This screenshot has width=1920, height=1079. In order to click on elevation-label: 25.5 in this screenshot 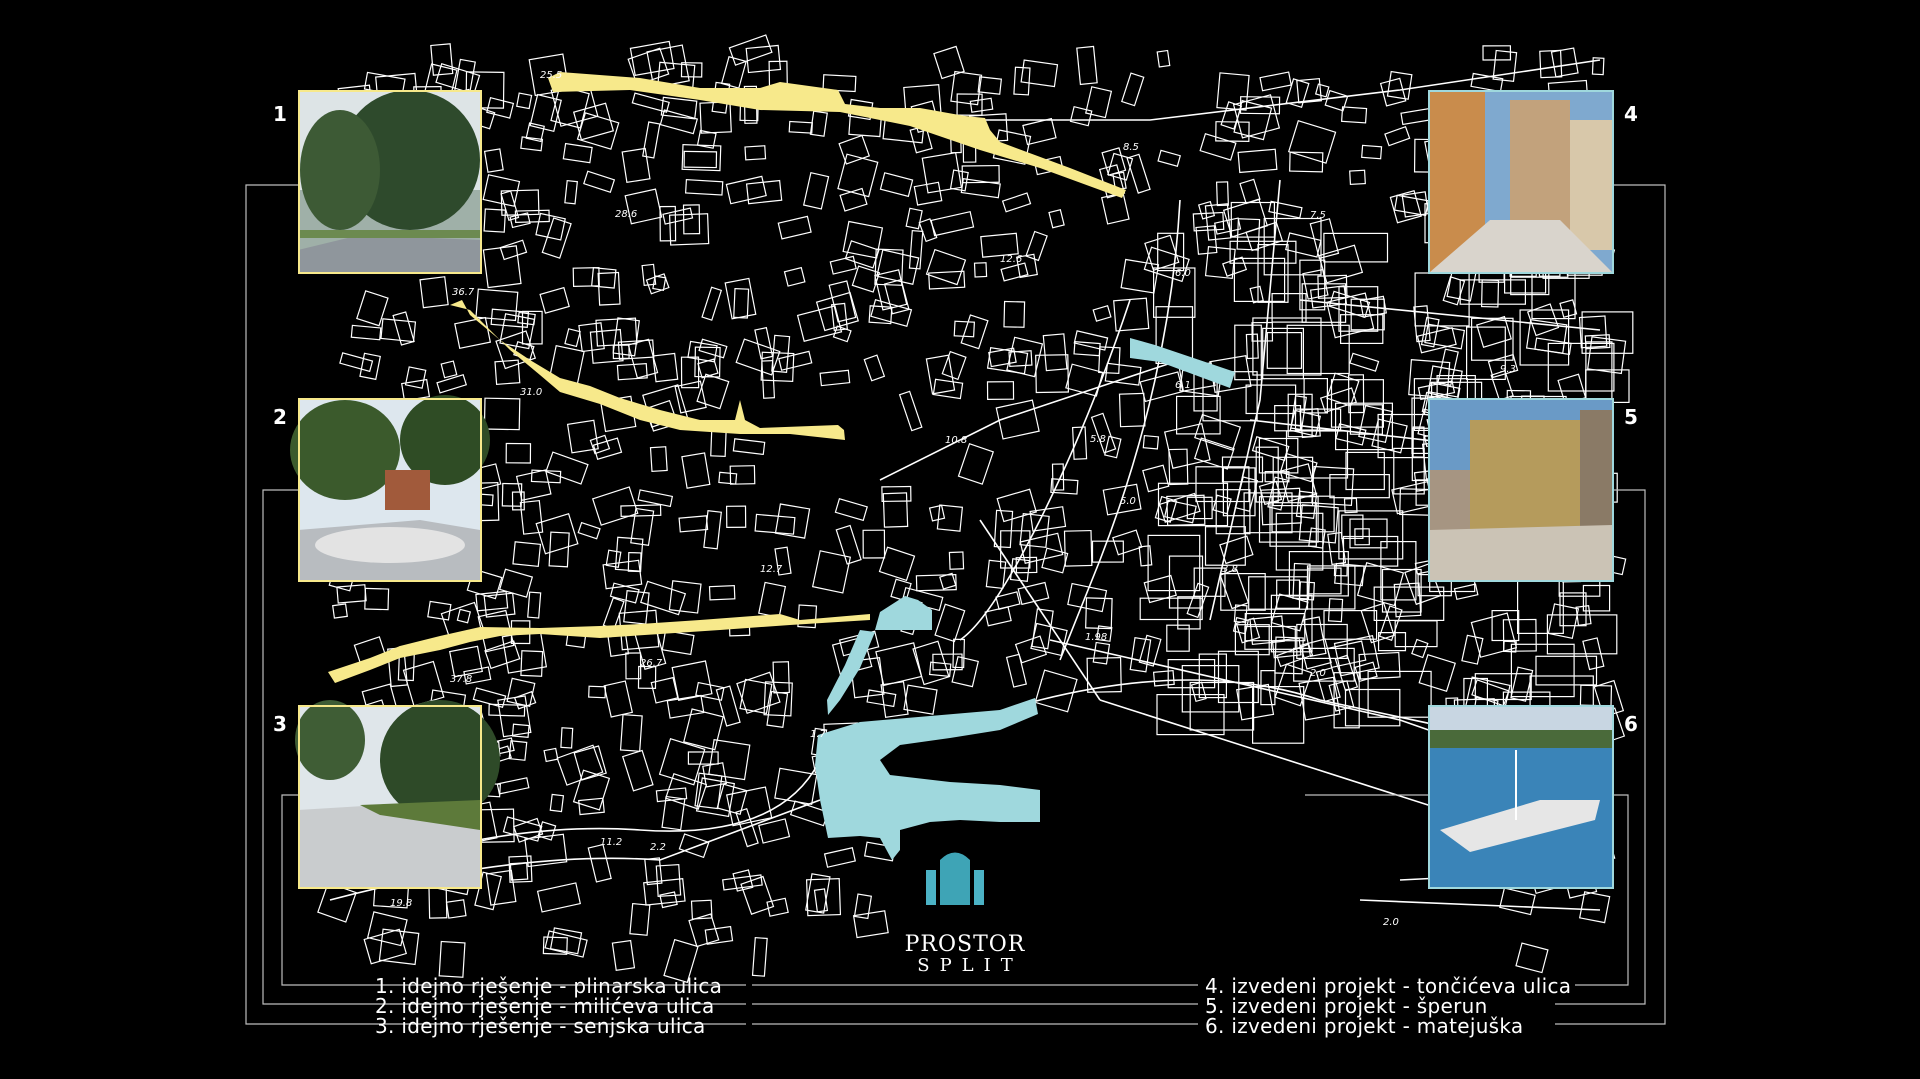, I will do `click(551, 75)`.